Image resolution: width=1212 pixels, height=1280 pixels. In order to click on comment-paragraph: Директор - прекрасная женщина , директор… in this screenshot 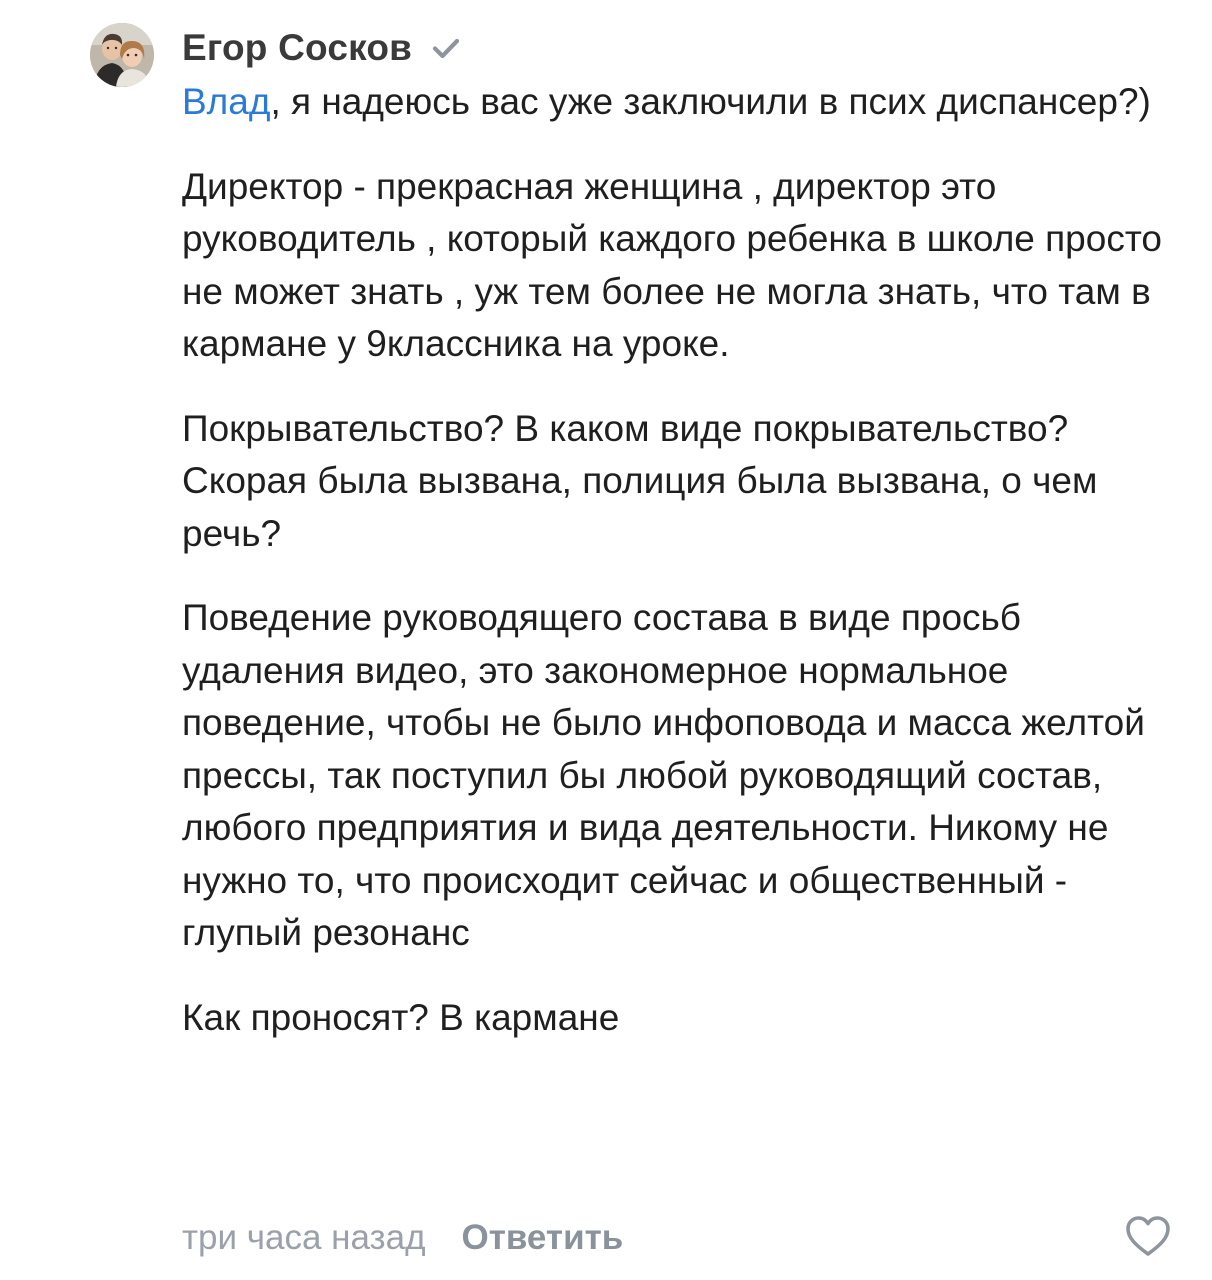, I will do `click(672, 265)`.